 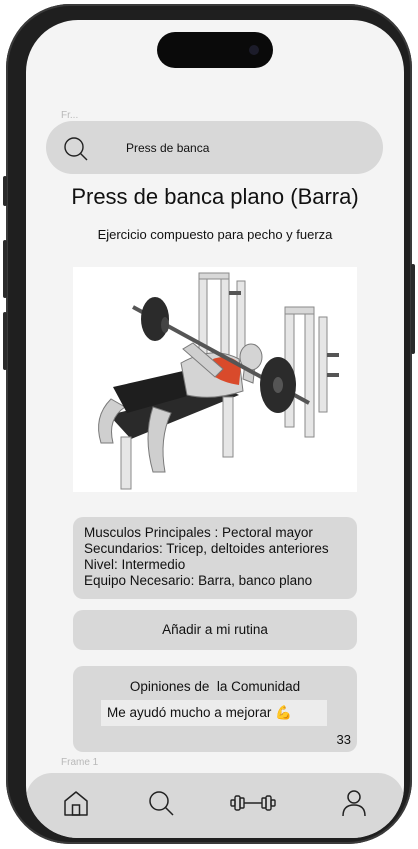 I want to click on comment-item: Me ayudó mucho a mejorar 💪, so click(x=214, y=713).